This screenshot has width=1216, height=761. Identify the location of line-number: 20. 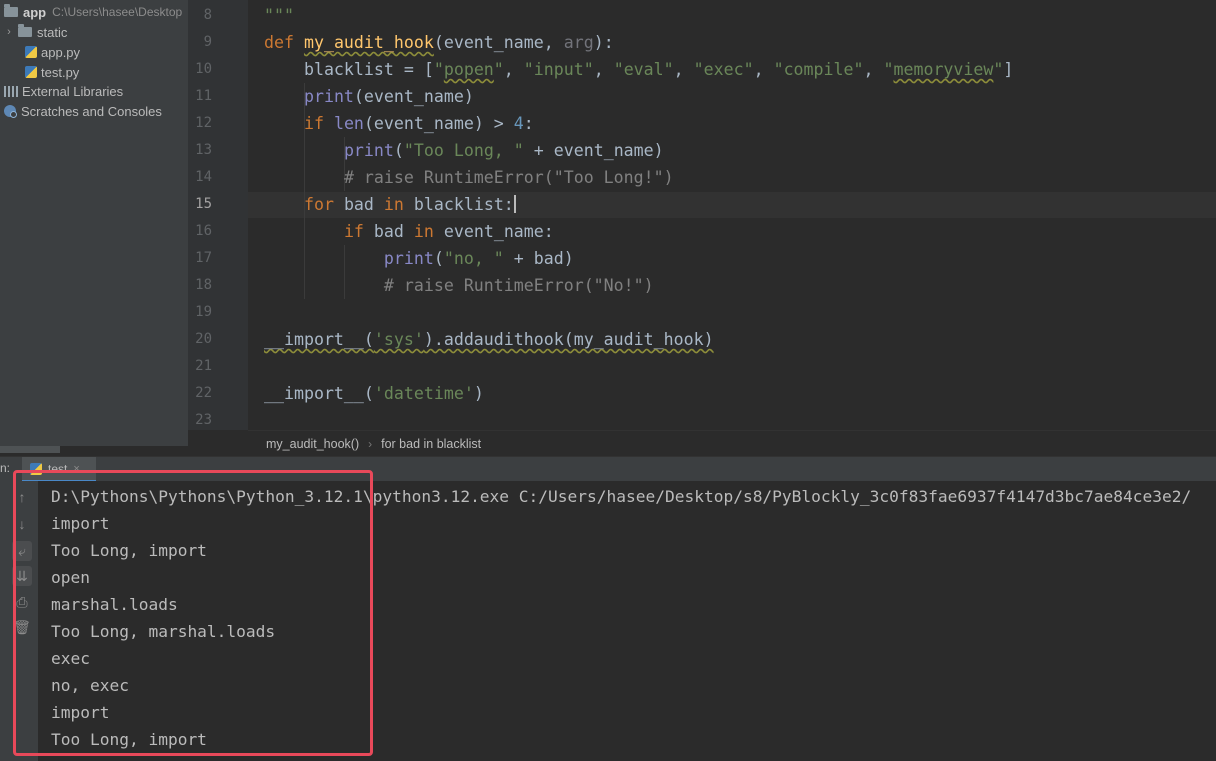
(203, 339).